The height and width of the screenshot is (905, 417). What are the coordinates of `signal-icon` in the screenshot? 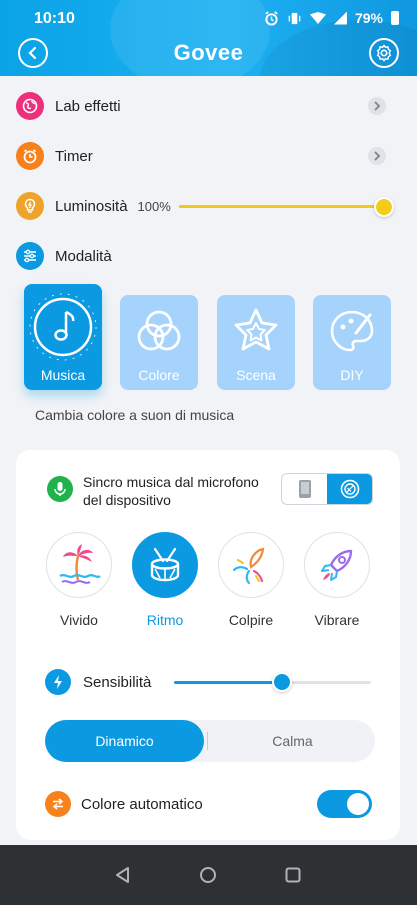 It's located at (340, 18).